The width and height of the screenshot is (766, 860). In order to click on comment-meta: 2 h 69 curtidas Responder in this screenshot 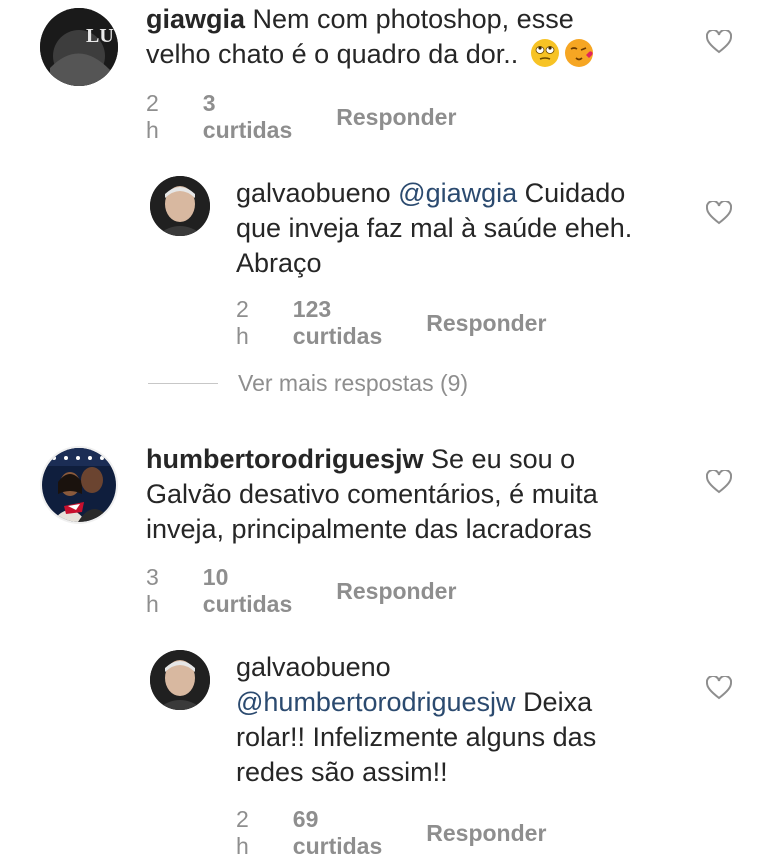, I will do `click(391, 833)`.